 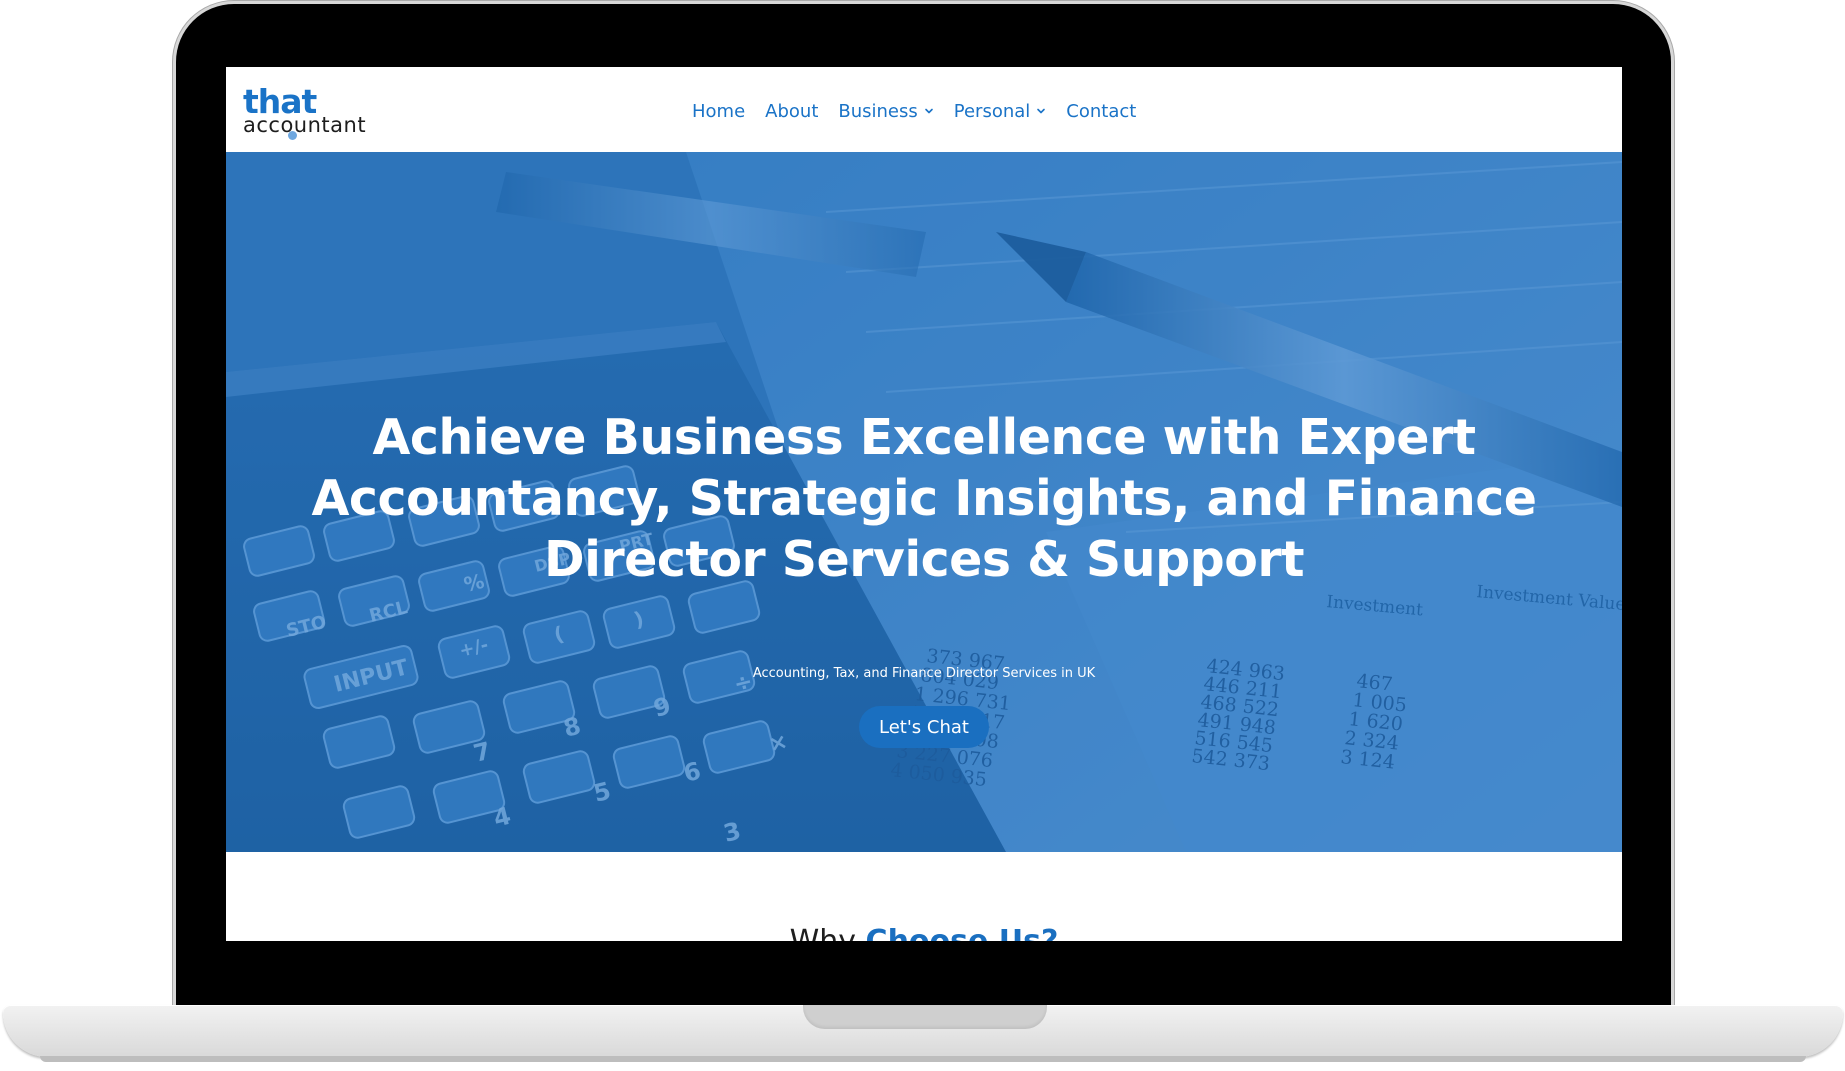 I want to click on hero-heading-line-1: Achieve Business Excellence with Expert, so click(x=924, y=437).